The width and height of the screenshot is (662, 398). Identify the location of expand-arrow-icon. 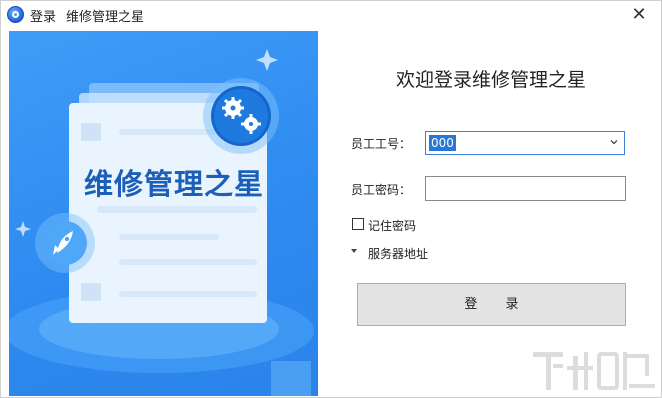
(354, 251).